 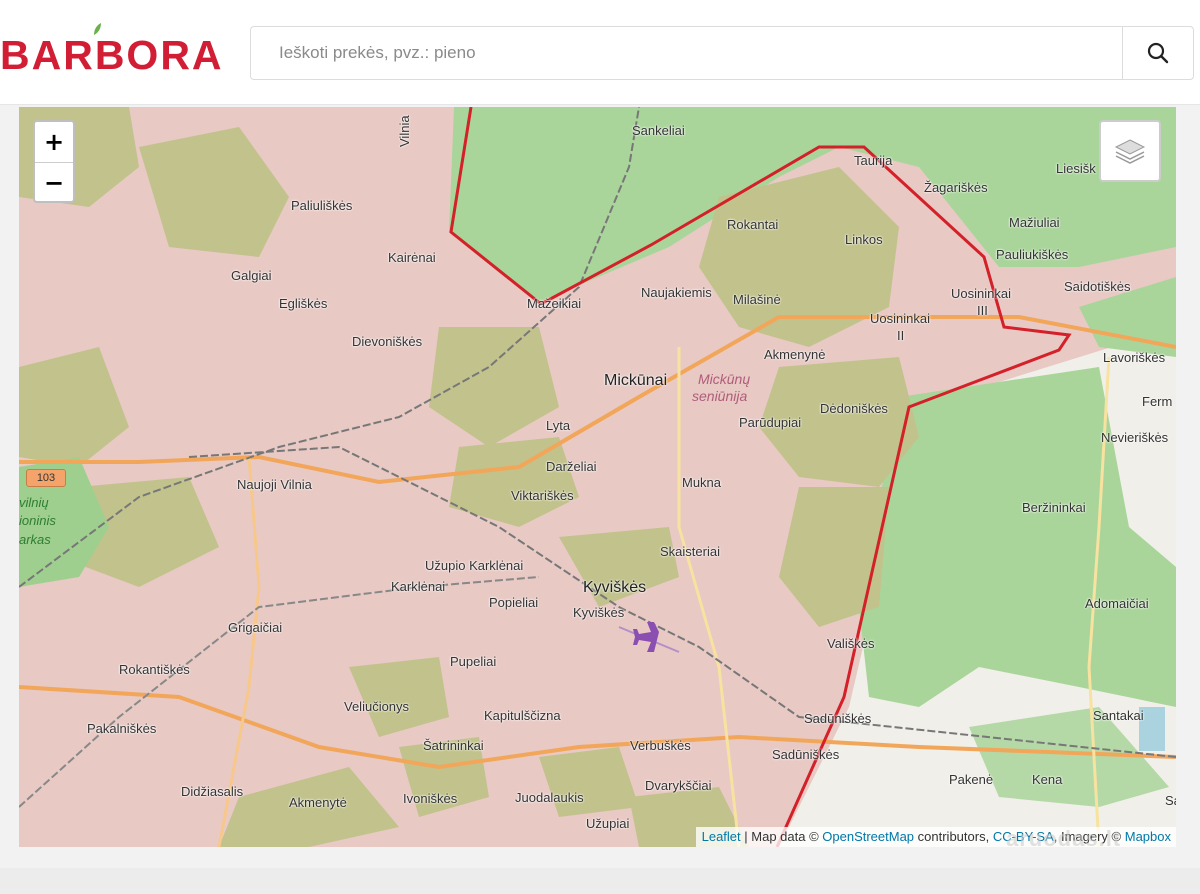 What do you see at coordinates (658, 130) in the screenshot?
I see `place-label: Sankeliai` at bounding box center [658, 130].